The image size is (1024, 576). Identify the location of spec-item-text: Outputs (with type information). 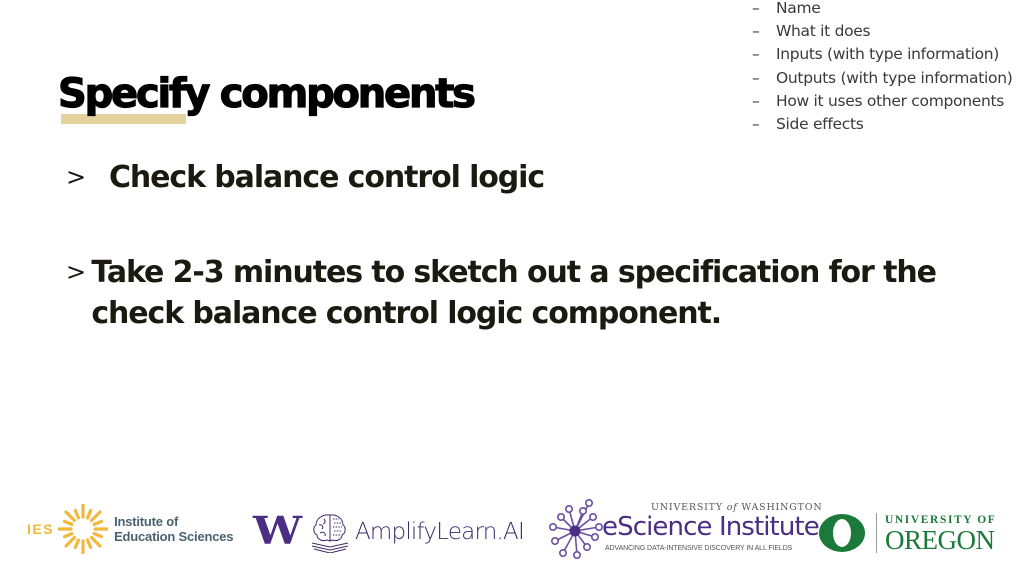
(894, 77).